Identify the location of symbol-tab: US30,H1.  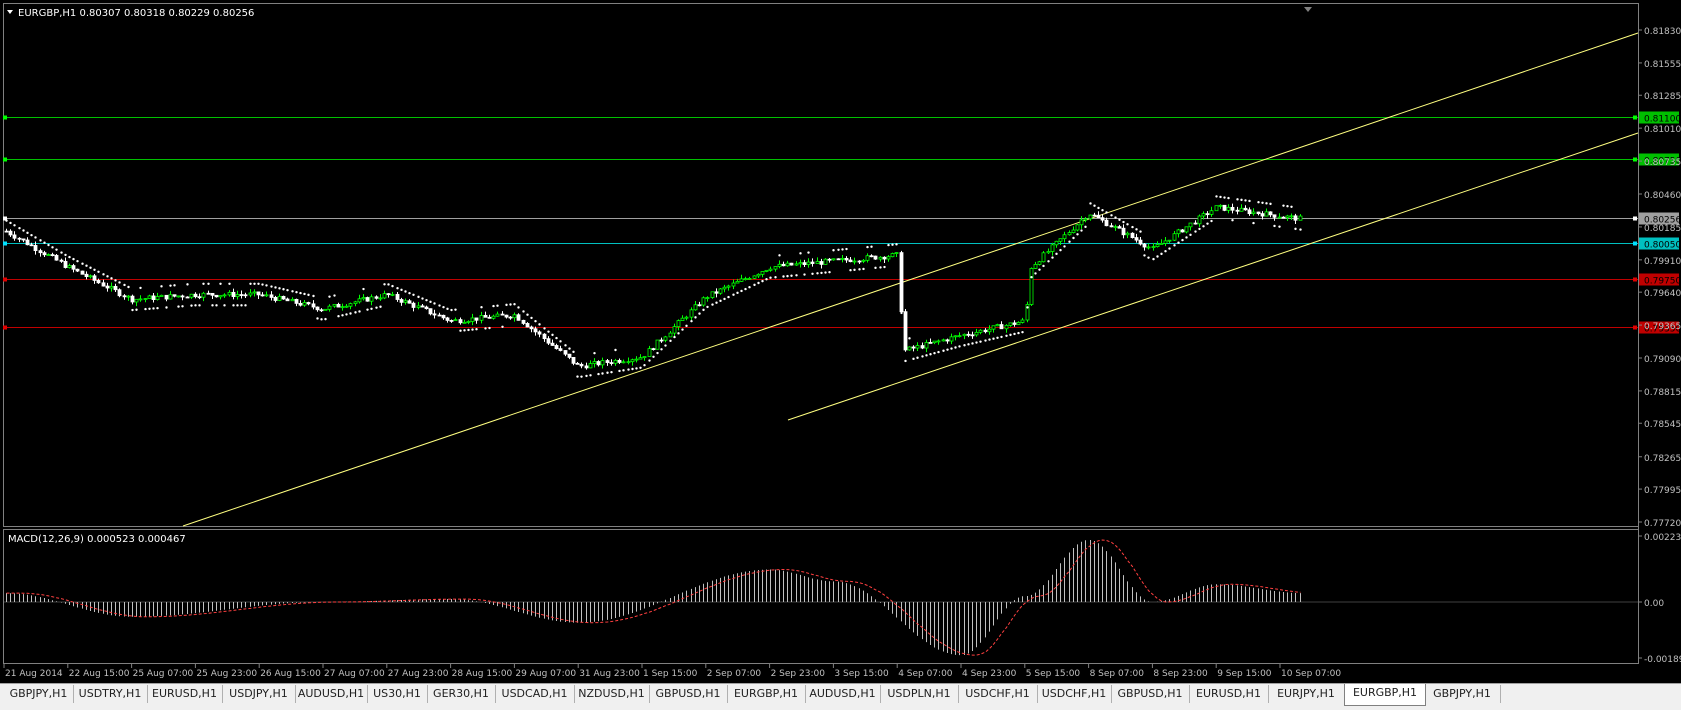
(397, 694).